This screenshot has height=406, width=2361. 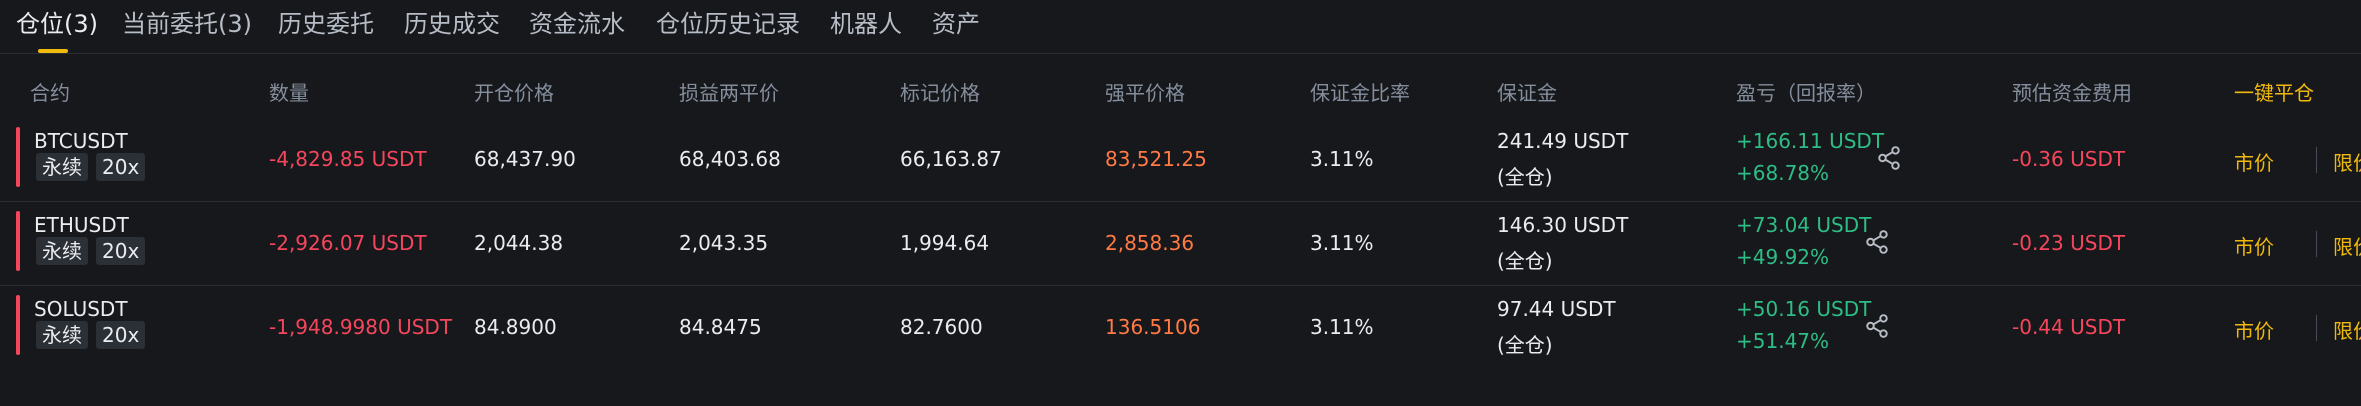 What do you see at coordinates (2274, 91) in the screenshot?
I see `close-all-button: 一键平仓` at bounding box center [2274, 91].